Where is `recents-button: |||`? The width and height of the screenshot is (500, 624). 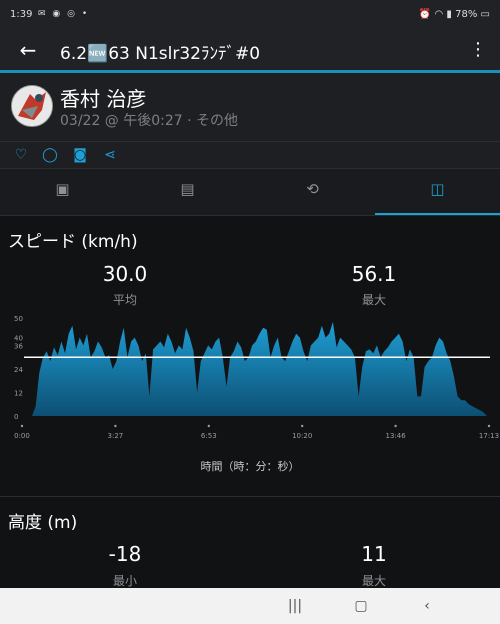
recents-button: ||| is located at coordinates (295, 606).